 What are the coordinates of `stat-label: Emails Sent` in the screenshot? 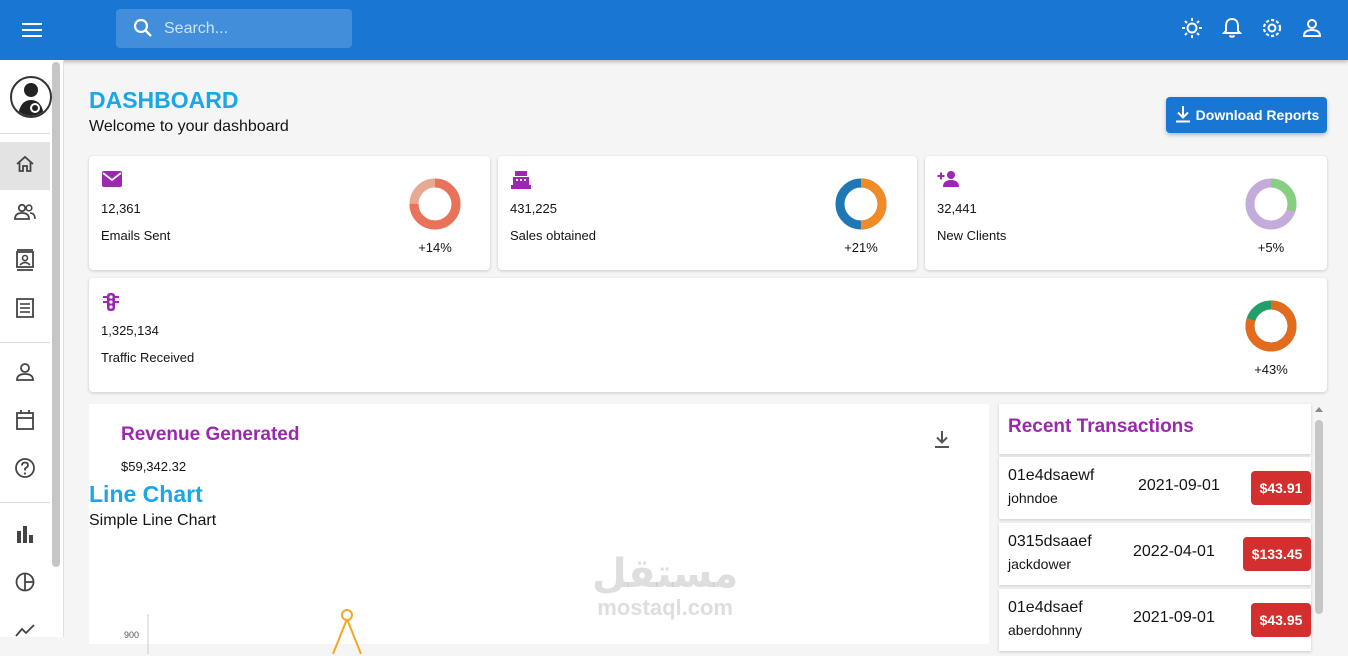 It's located at (136, 235).